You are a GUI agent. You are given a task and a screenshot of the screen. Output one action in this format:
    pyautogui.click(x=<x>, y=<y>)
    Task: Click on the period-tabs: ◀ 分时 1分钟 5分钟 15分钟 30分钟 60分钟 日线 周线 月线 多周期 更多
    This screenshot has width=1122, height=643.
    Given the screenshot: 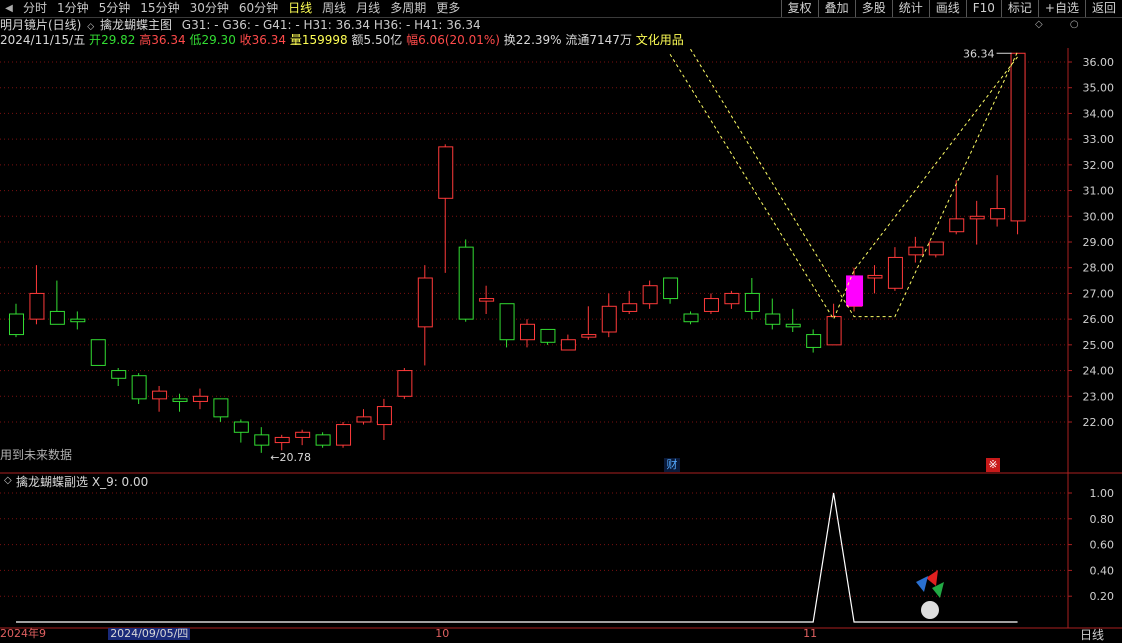 What is the action you would take?
    pyautogui.click(x=232, y=8)
    